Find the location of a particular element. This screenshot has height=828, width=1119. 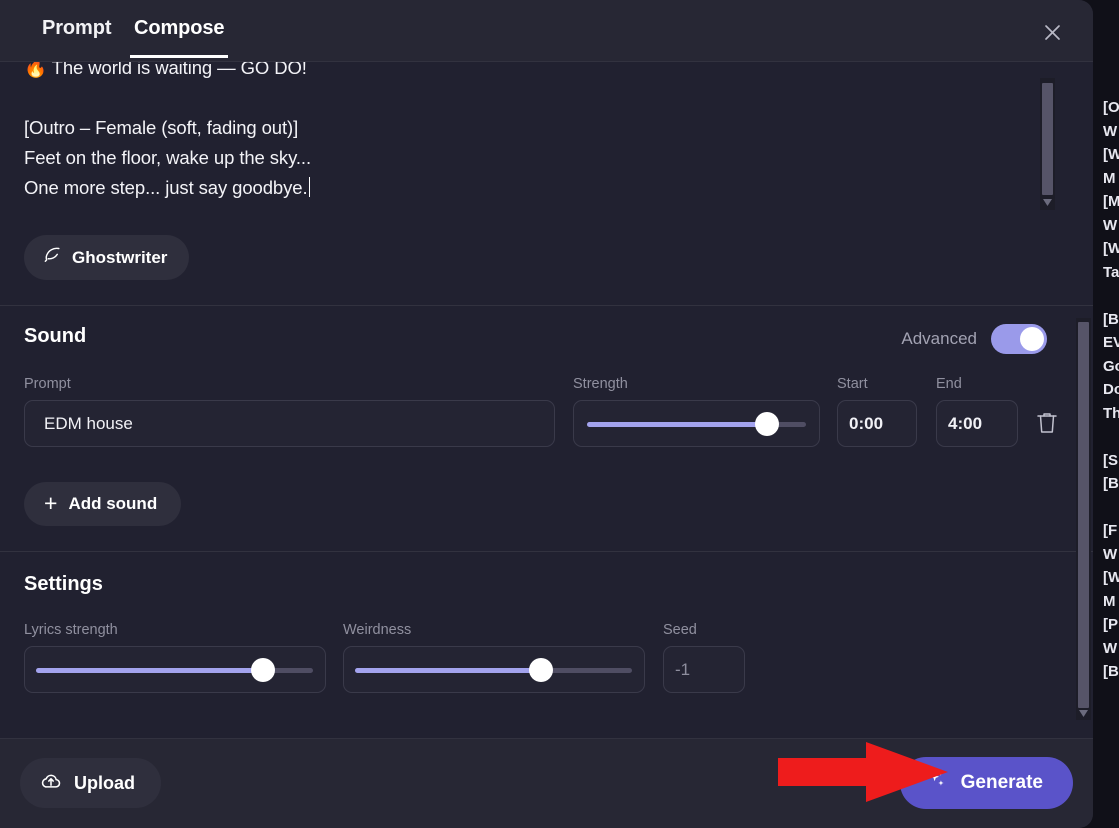

lyrics-strength-slider is located at coordinates (174, 670).